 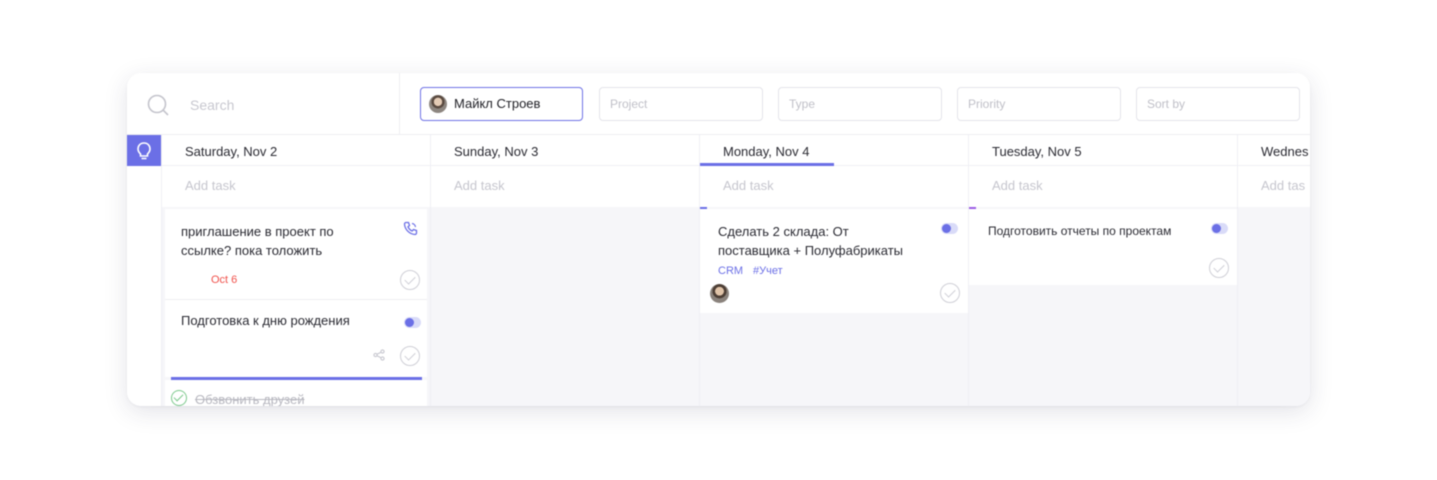 I want to click on user-filter: Майкл Строев, so click(x=501, y=104).